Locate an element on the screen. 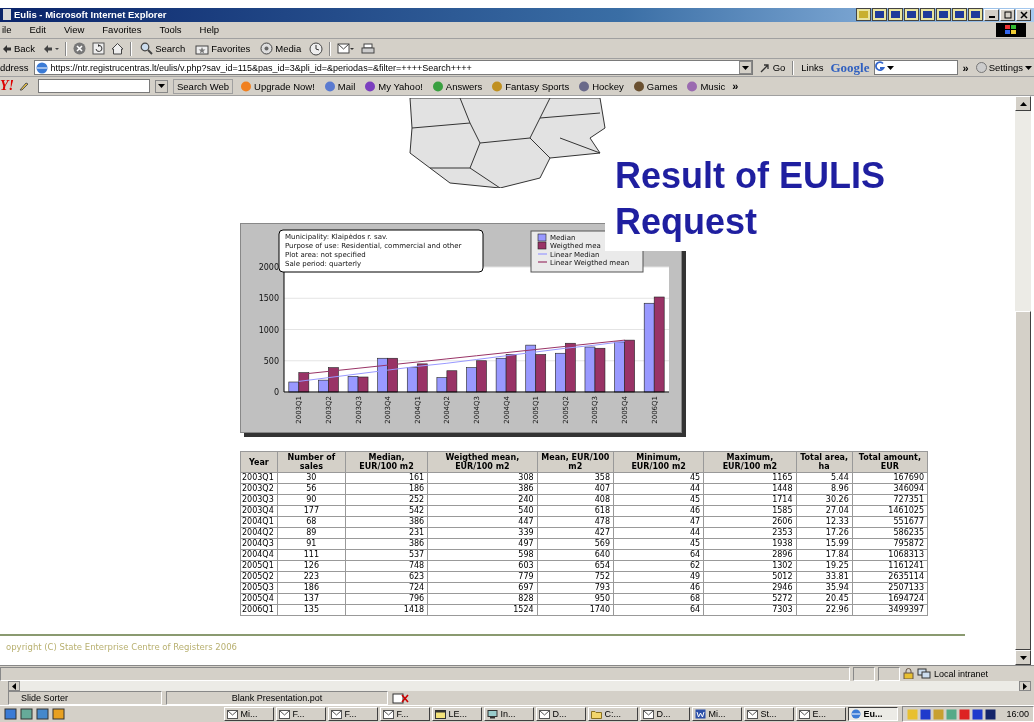 The image size is (1034, 722). table-cell: 3499397 is located at coordinates (890, 610).